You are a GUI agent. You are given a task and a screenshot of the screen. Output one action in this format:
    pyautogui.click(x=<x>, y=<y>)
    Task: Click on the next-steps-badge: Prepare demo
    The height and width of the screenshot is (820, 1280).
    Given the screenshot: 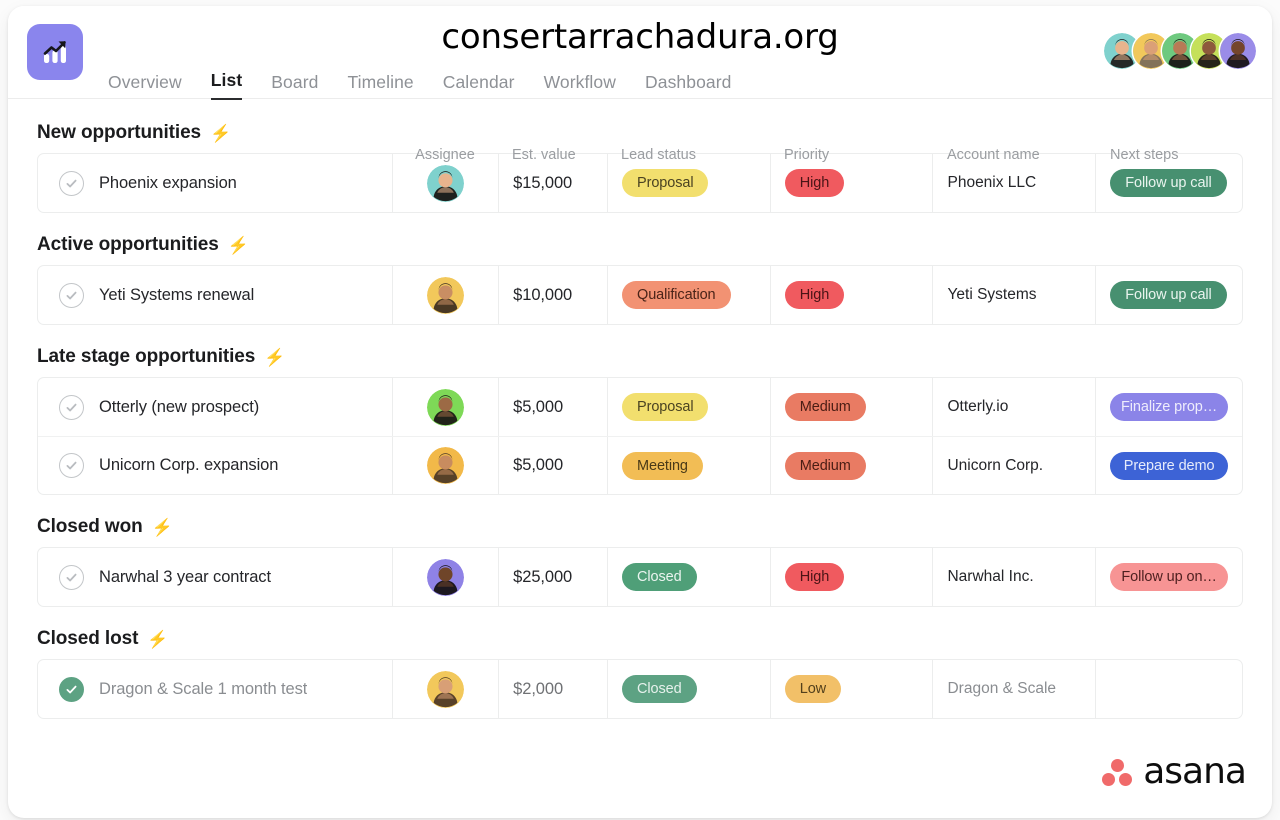 What is the action you would take?
    pyautogui.click(x=1169, y=465)
    